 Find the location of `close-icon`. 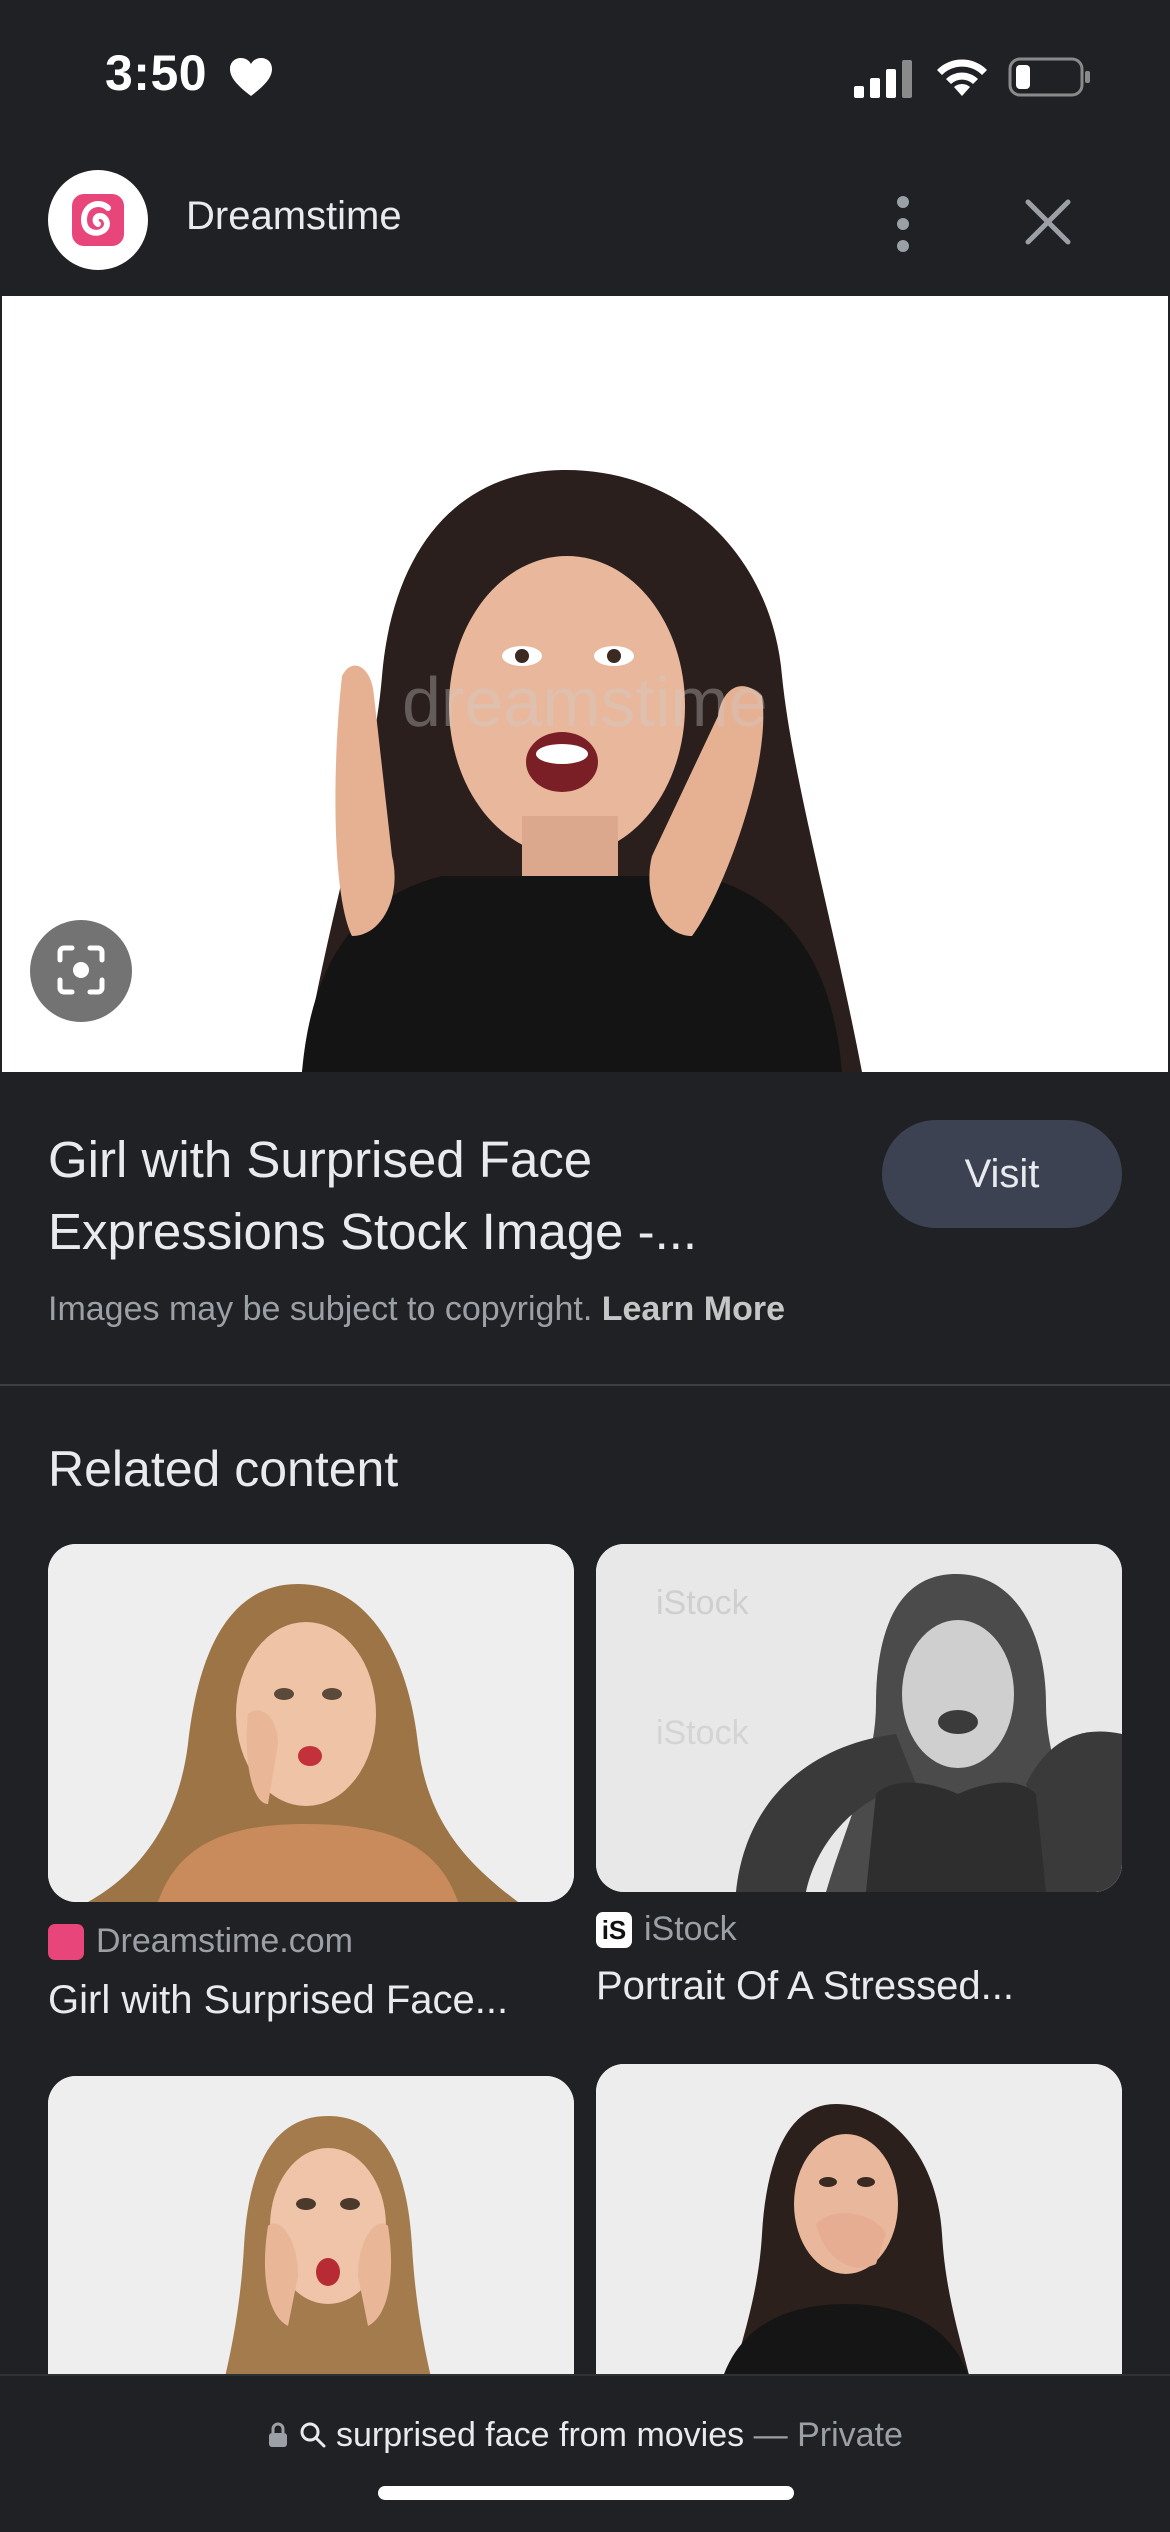

close-icon is located at coordinates (1048, 222).